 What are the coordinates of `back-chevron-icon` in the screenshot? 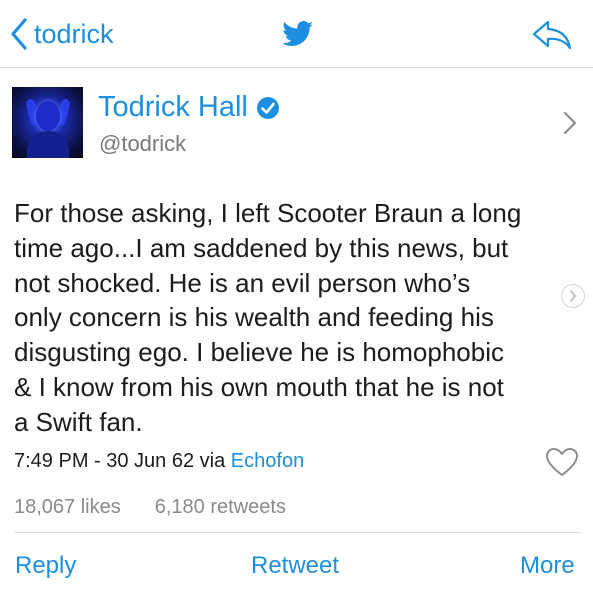 It's located at (19, 34).